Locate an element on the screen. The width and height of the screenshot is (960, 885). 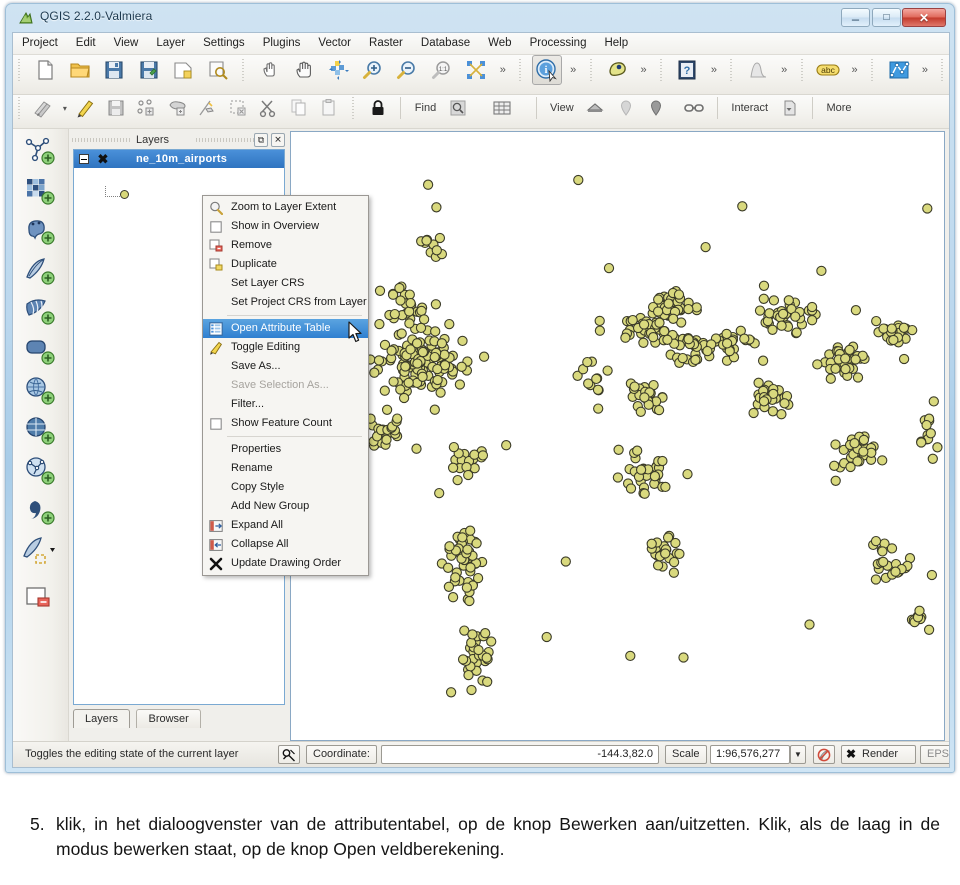
add-raster-layer-icon is located at coordinates (41, 192).